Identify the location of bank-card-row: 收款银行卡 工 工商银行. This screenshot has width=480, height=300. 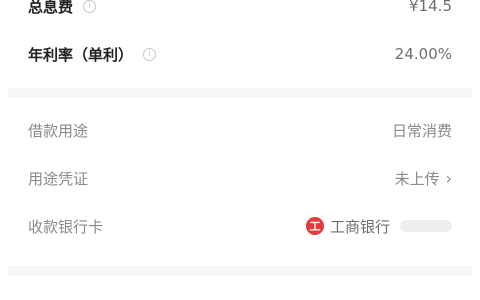
(240, 226).